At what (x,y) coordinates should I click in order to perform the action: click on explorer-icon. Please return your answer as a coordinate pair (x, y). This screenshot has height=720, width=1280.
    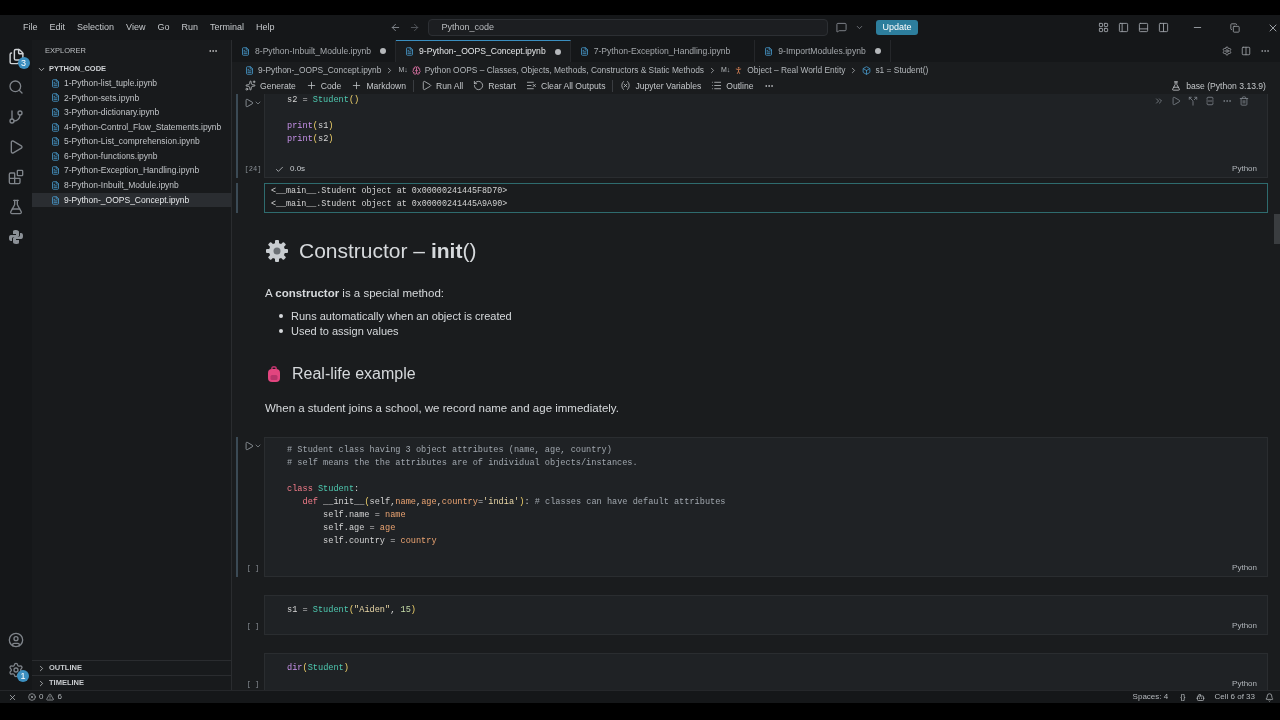
    Looking at the image, I should click on (16, 56).